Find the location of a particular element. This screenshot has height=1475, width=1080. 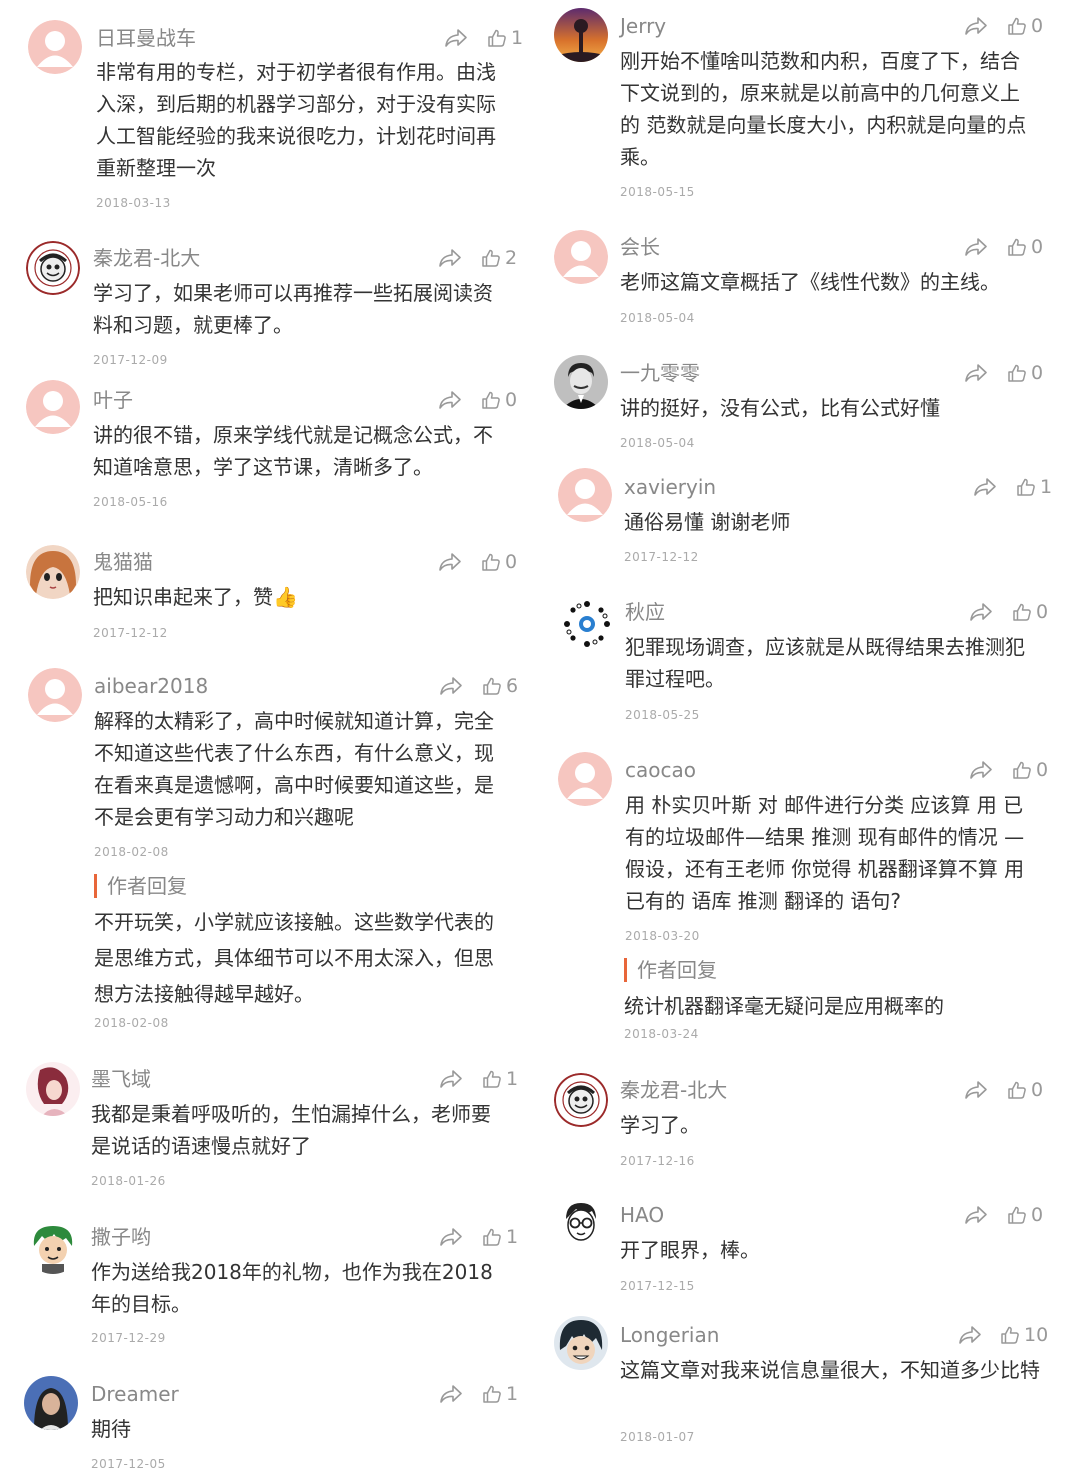

comment-author-name: 日耳曼战车 is located at coordinates (146, 38).